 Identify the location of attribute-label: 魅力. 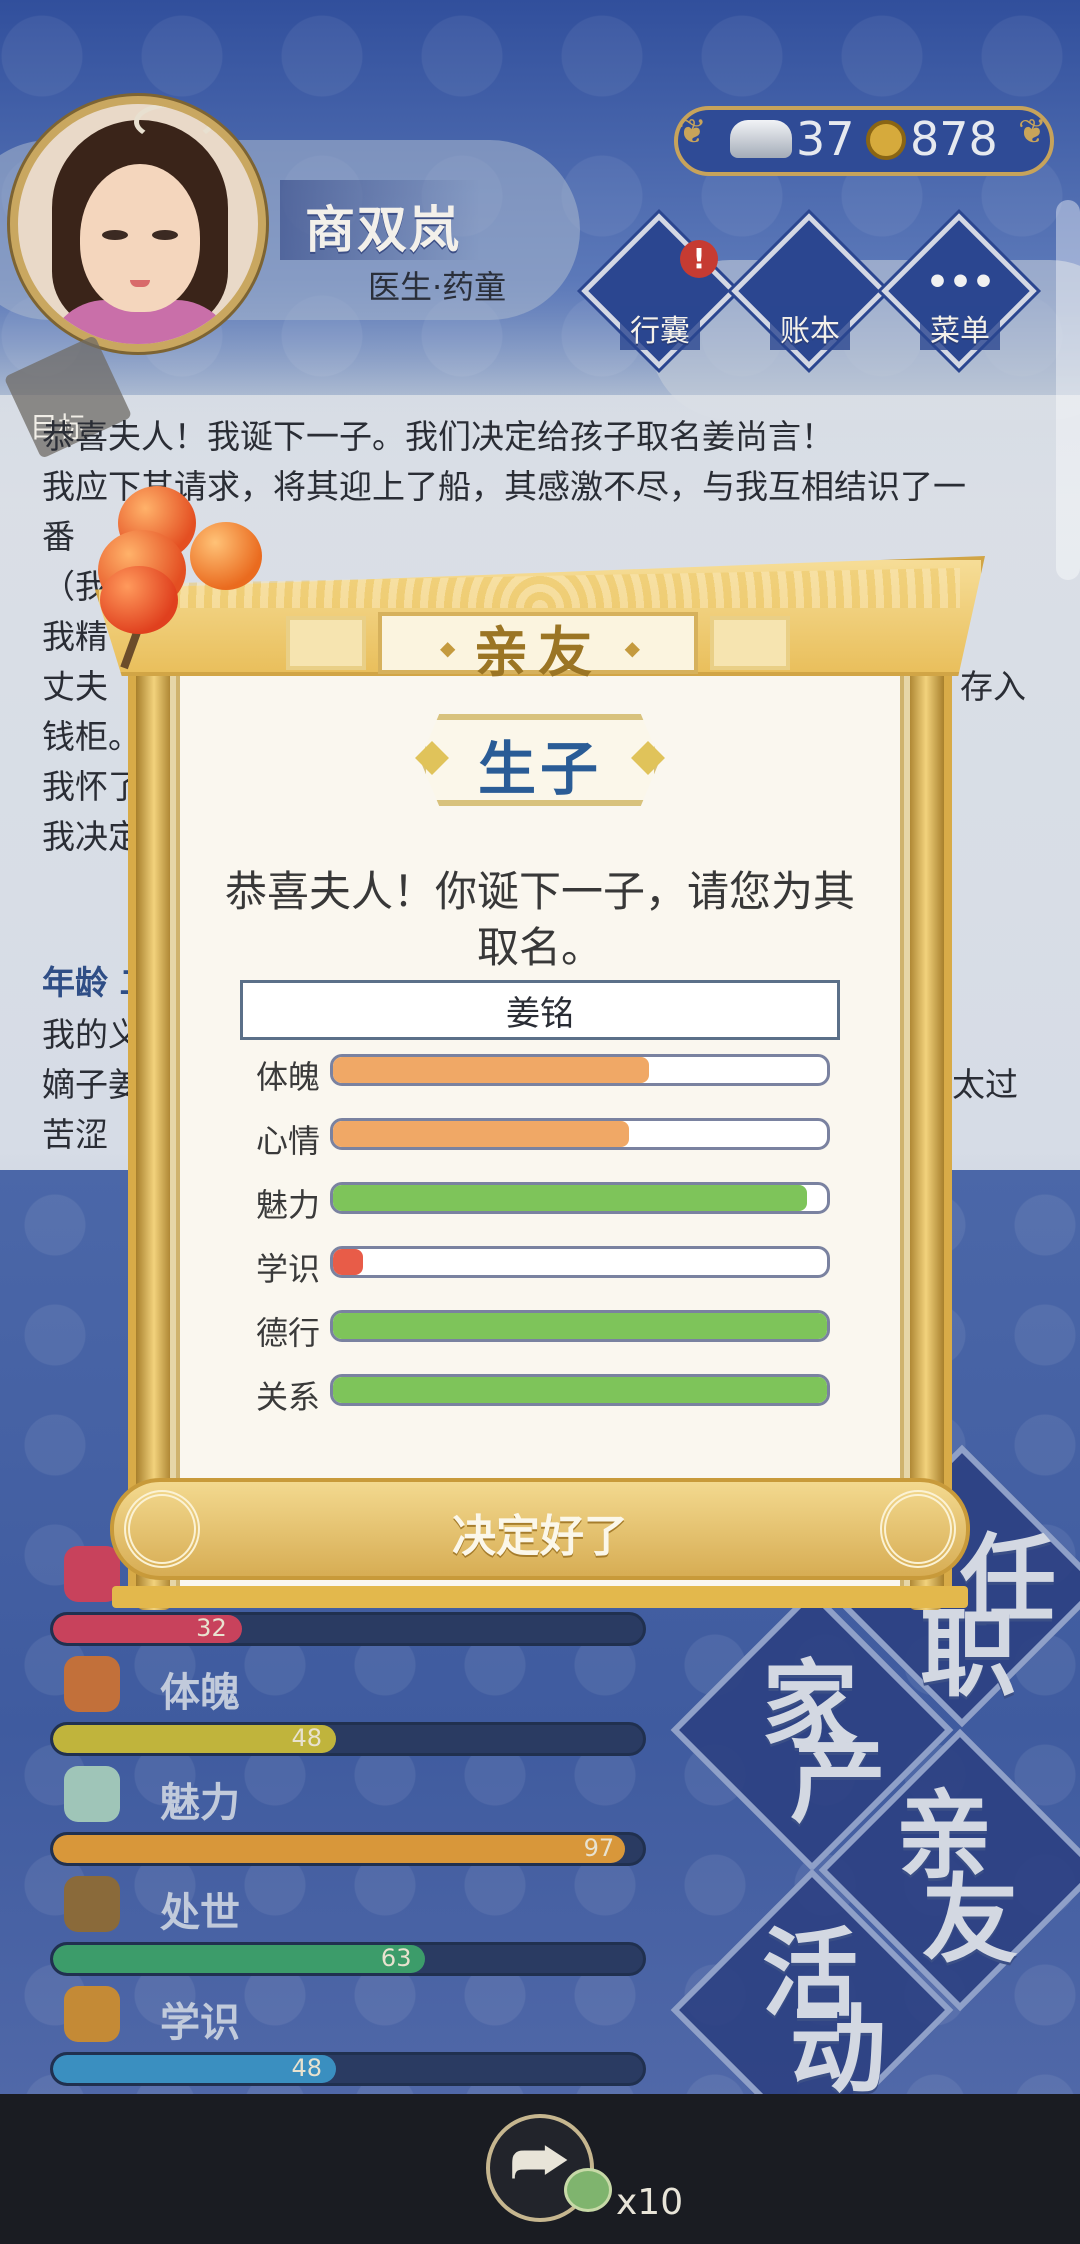
(287, 1205).